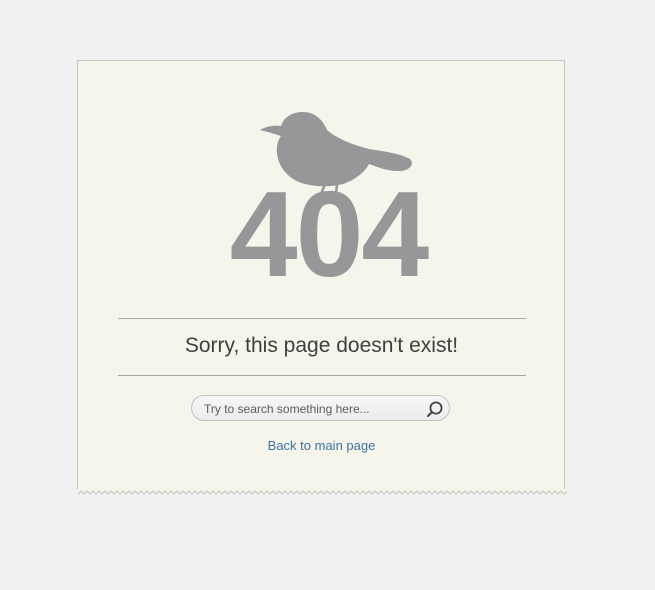 The image size is (655, 590). Describe the element at coordinates (329, 234) in the screenshot. I see `error-code: 404` at that location.